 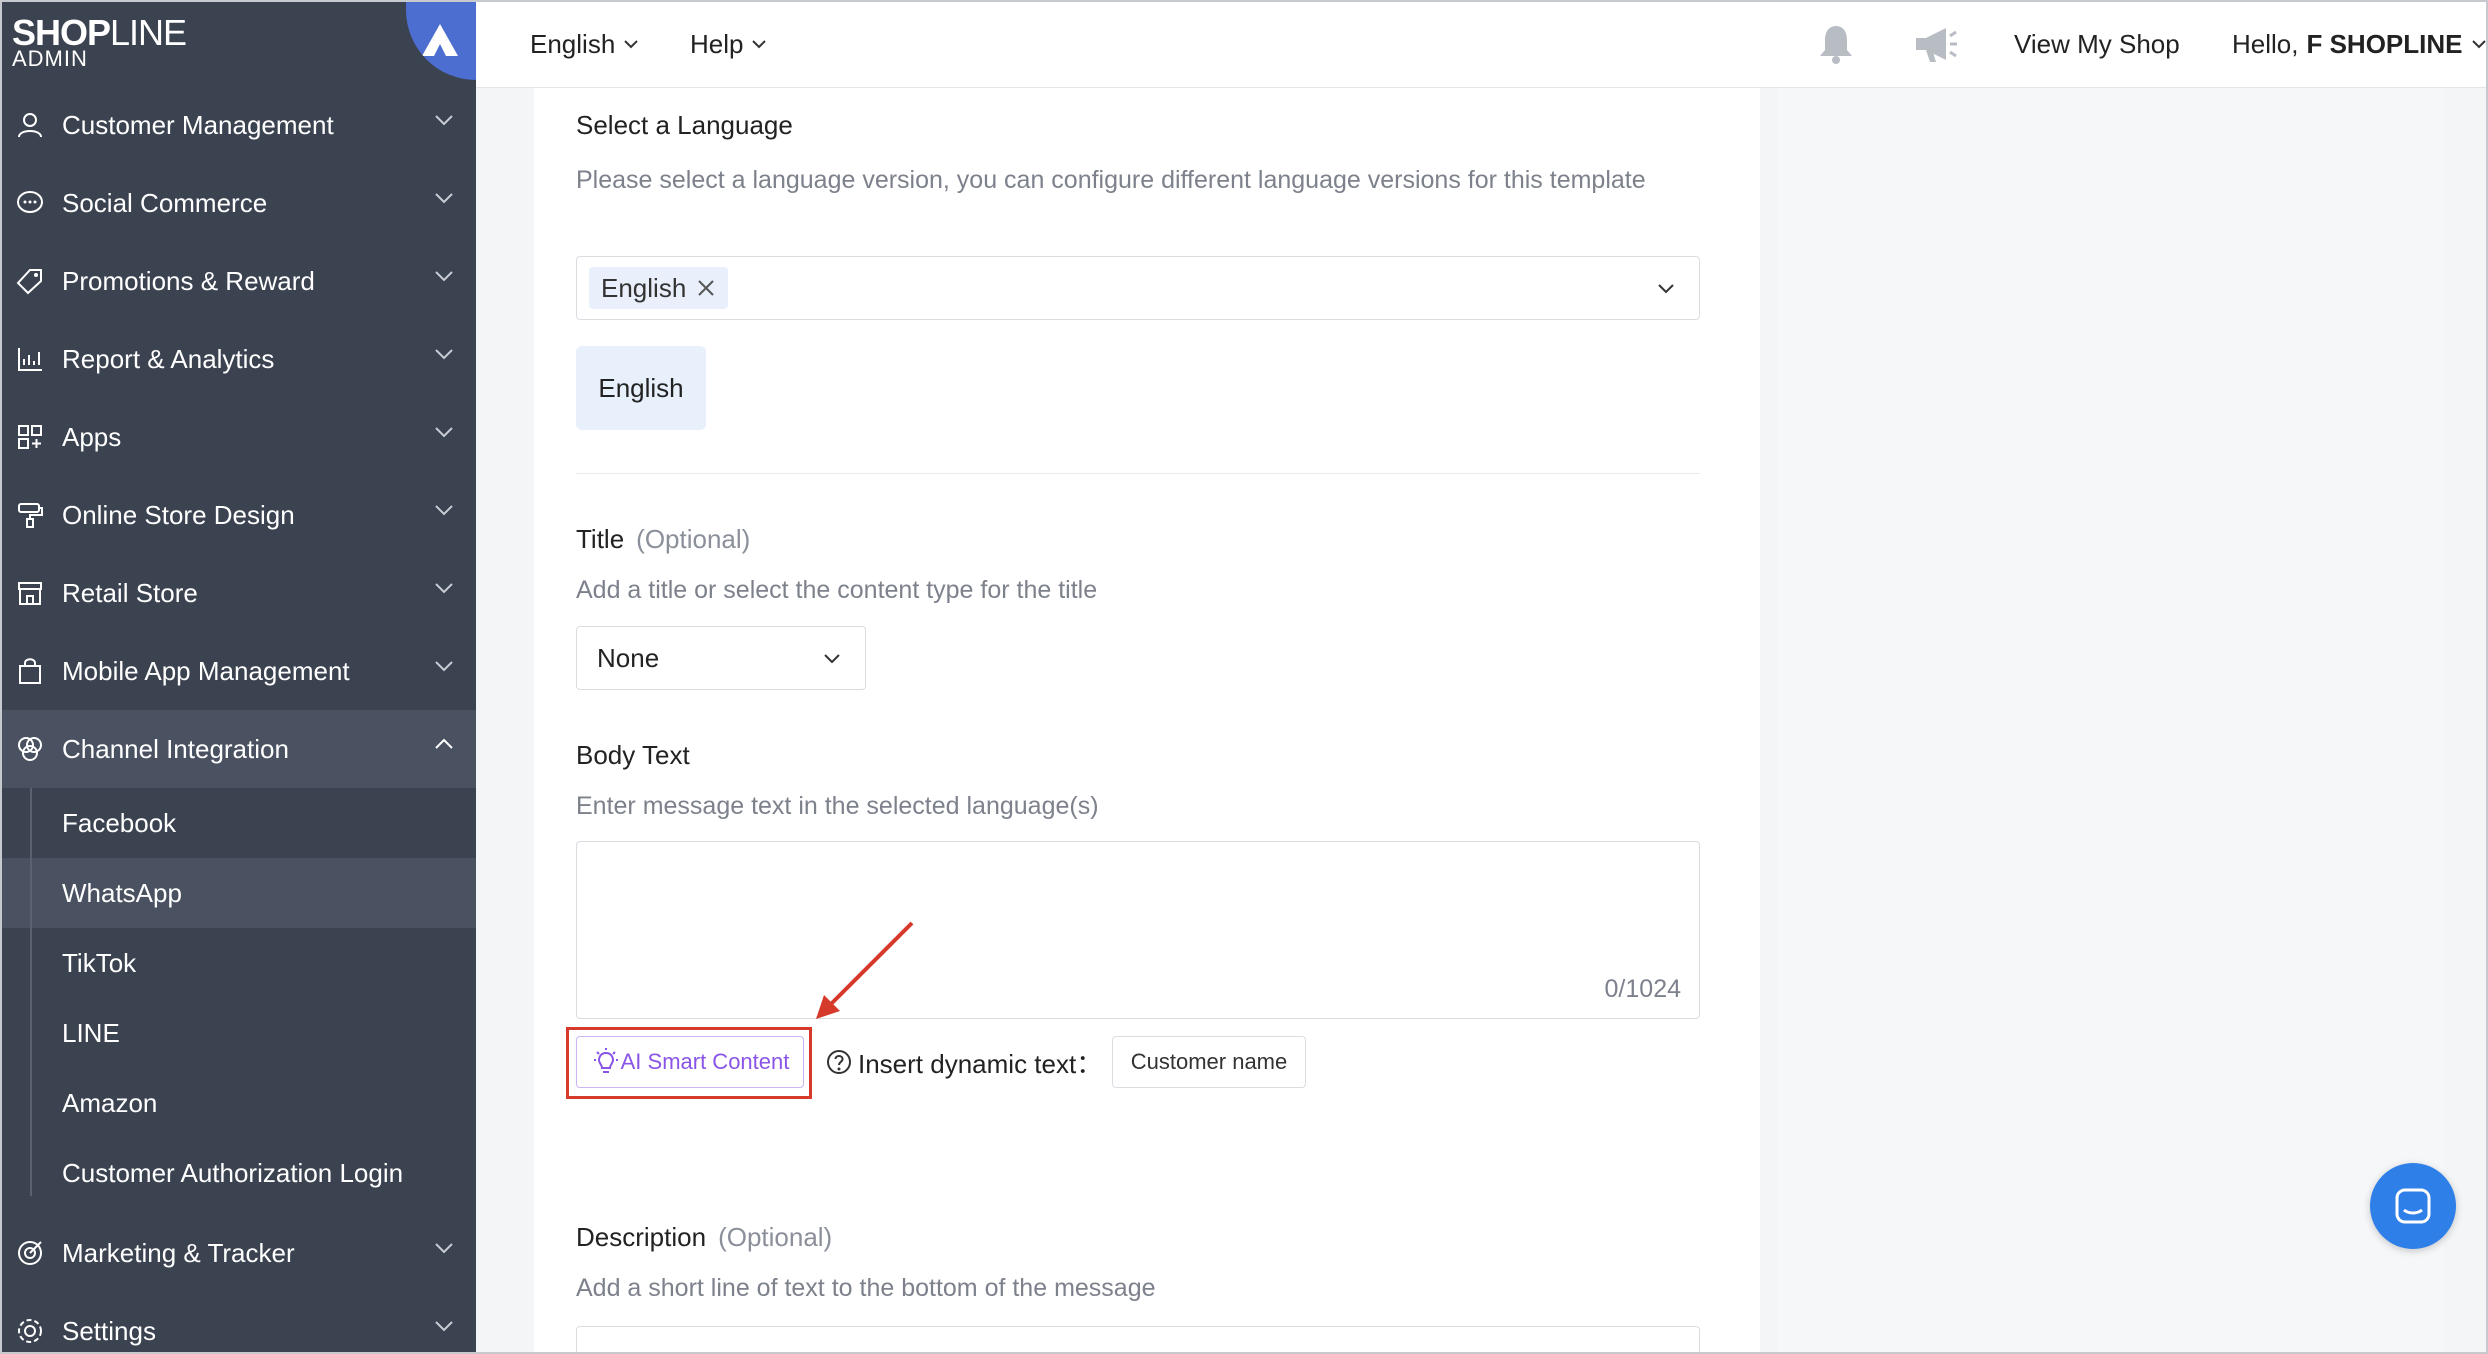 I want to click on user-name: F SHOPLINE, so click(x=2384, y=43).